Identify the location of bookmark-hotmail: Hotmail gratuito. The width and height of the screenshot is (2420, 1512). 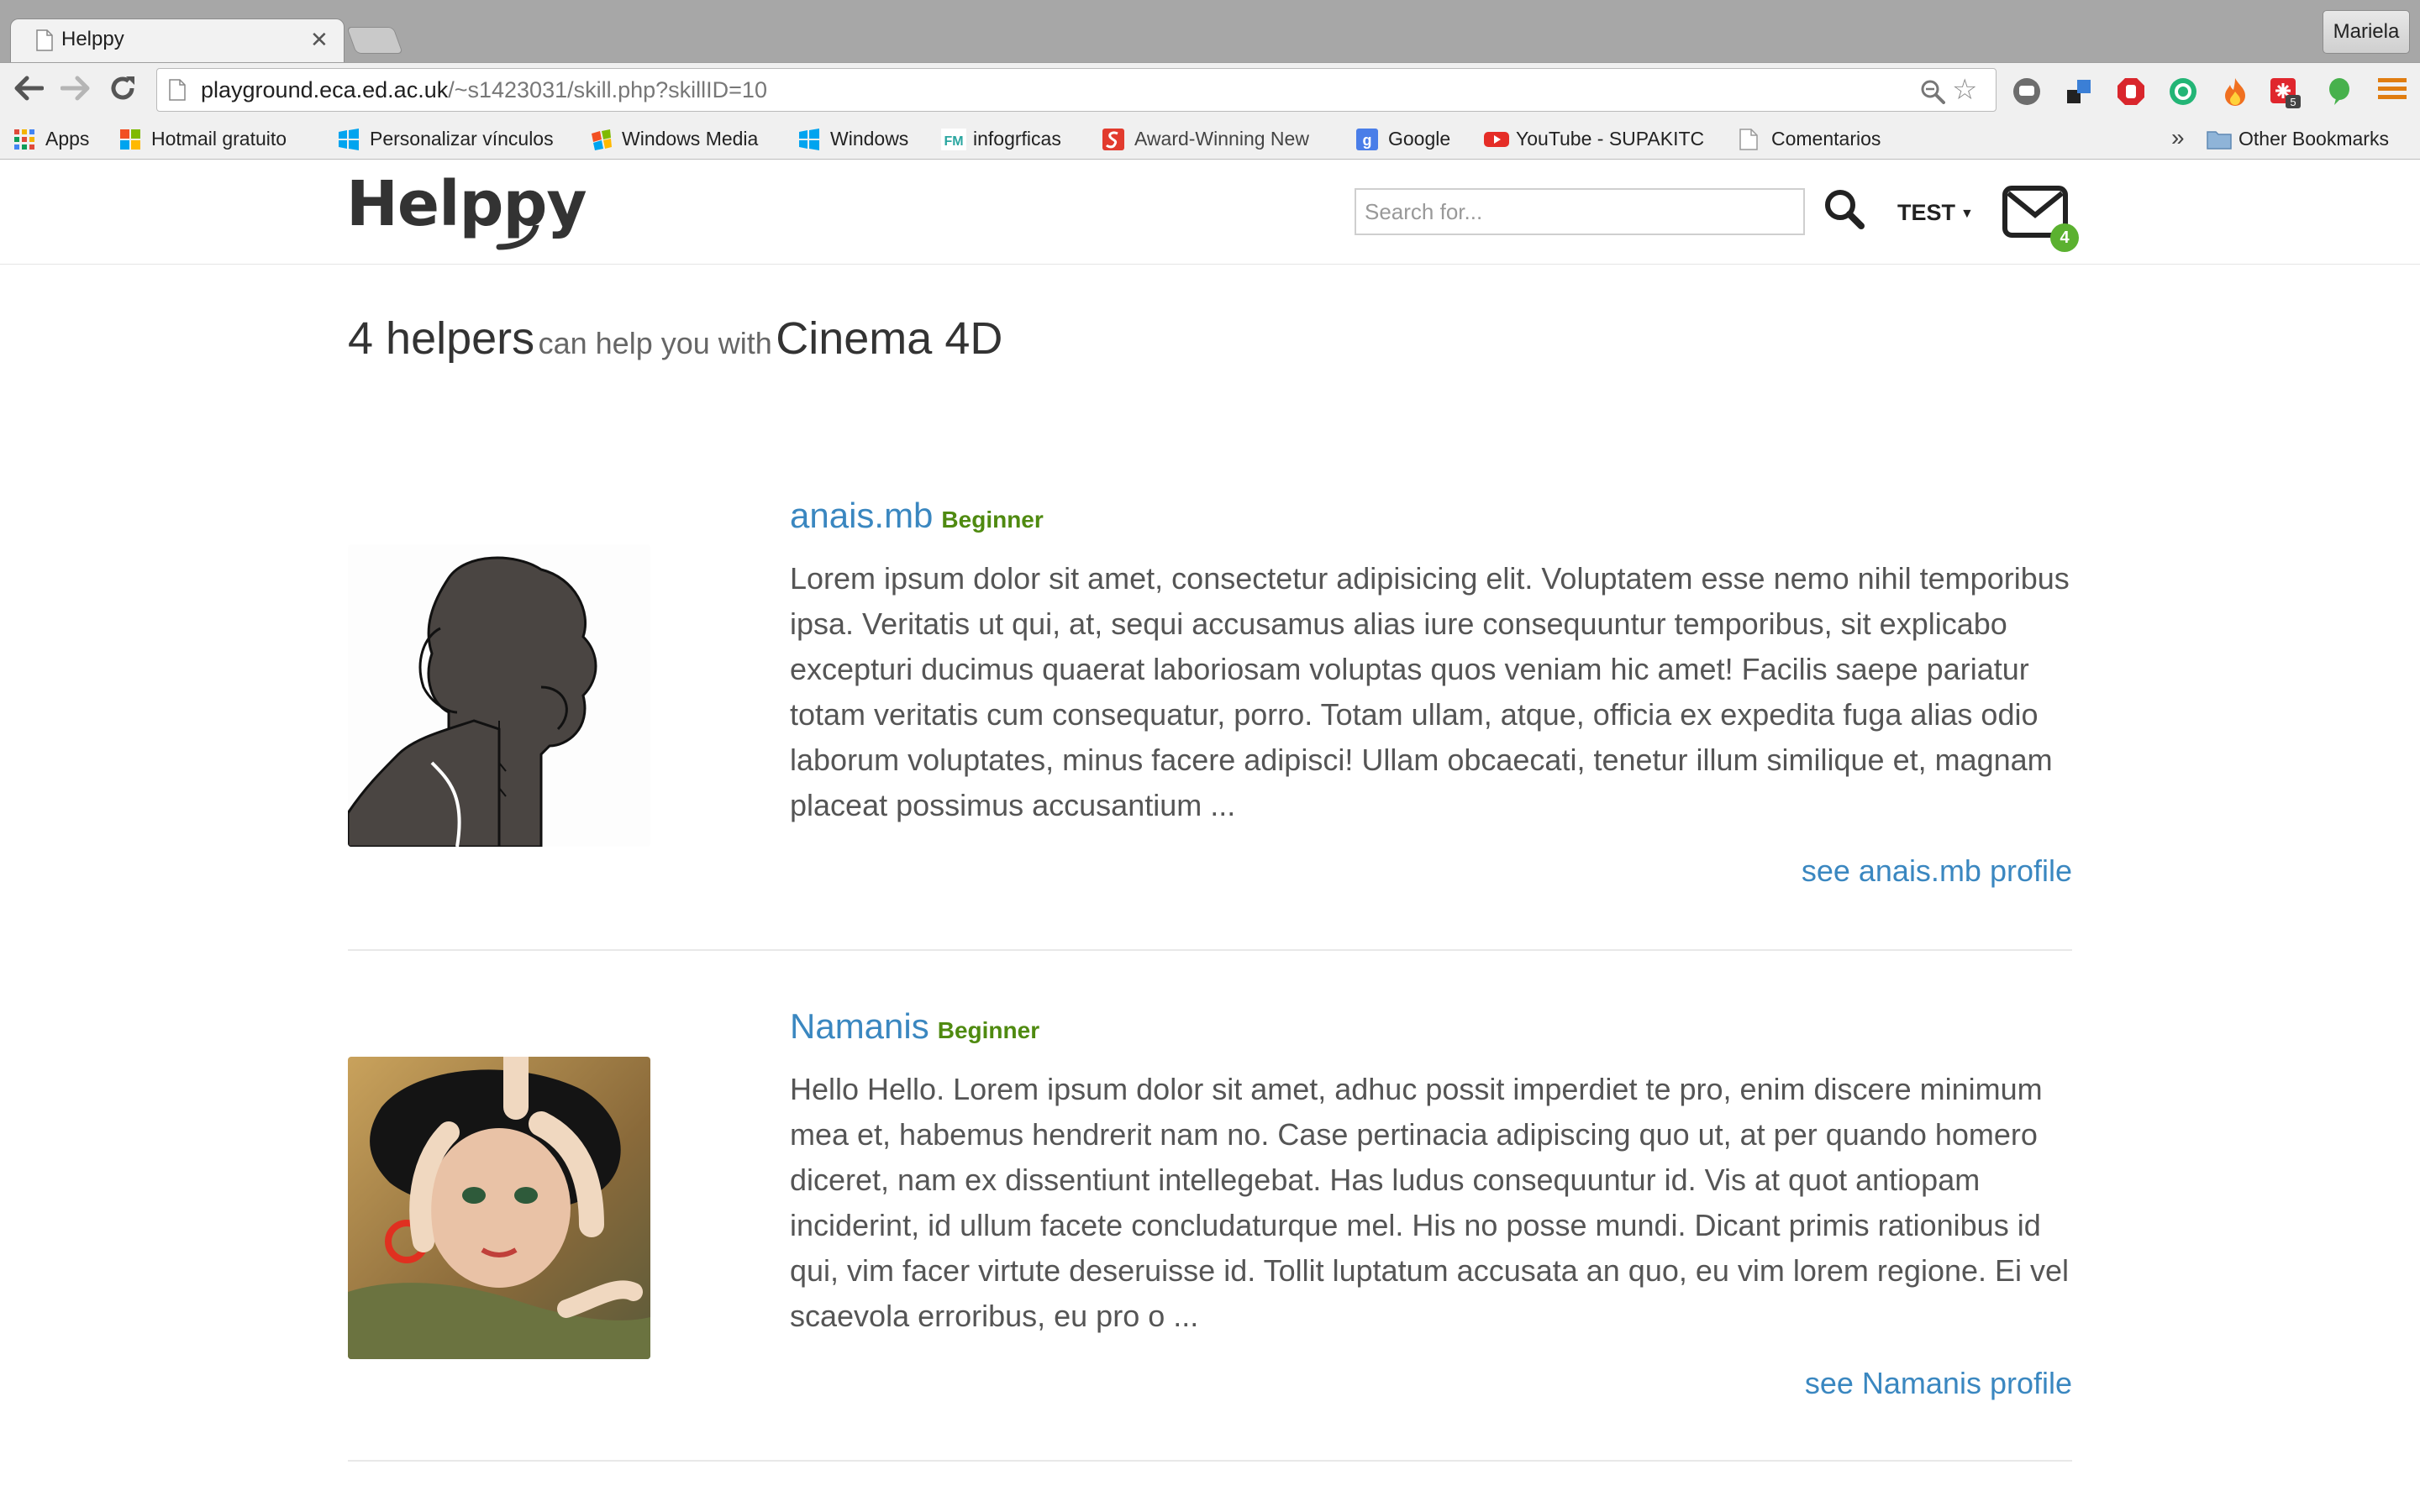
(203, 139).